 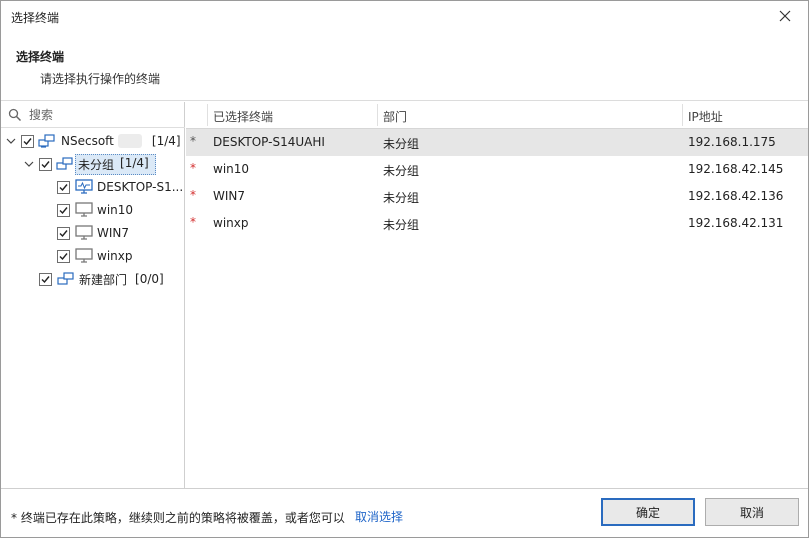 I want to click on cell-name: DESKTOP-S14UAHI, so click(x=269, y=142).